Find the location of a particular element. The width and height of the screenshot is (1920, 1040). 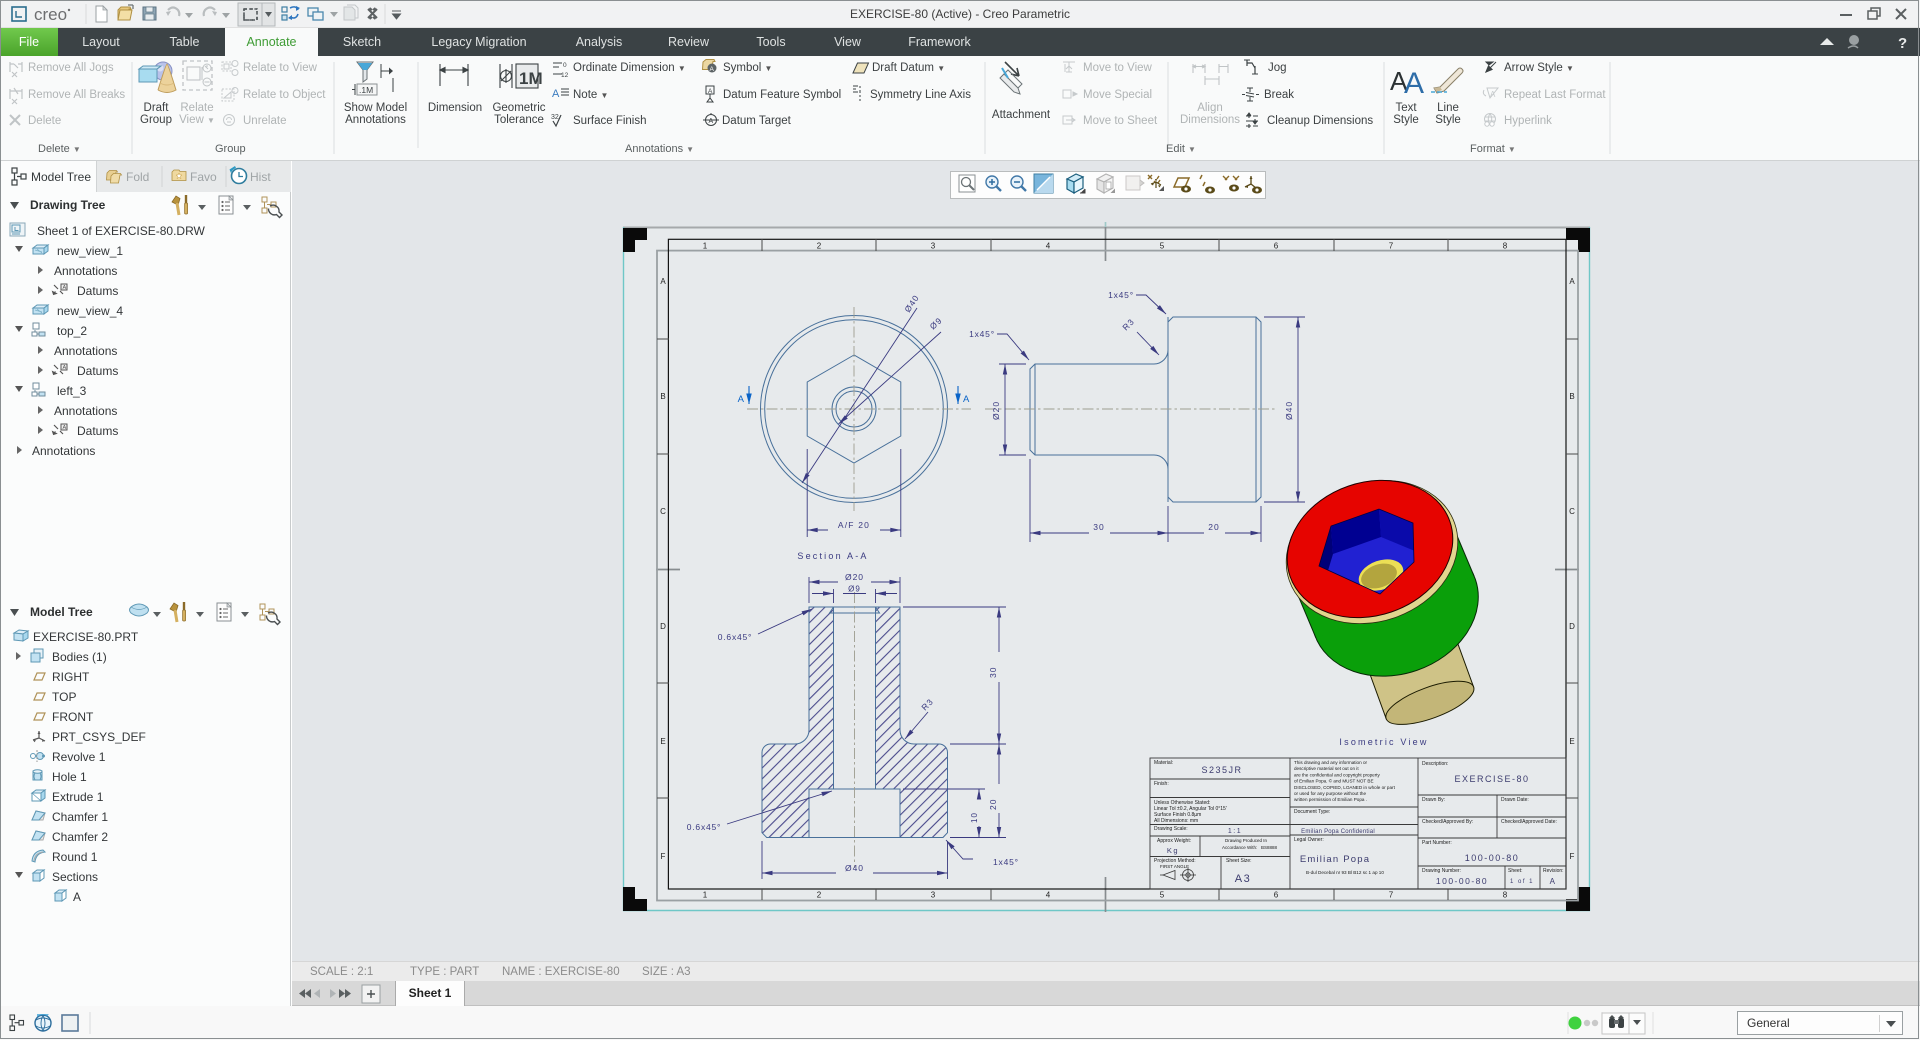

svg-text: All Dimensions: mm is located at coordinates (1176, 821).